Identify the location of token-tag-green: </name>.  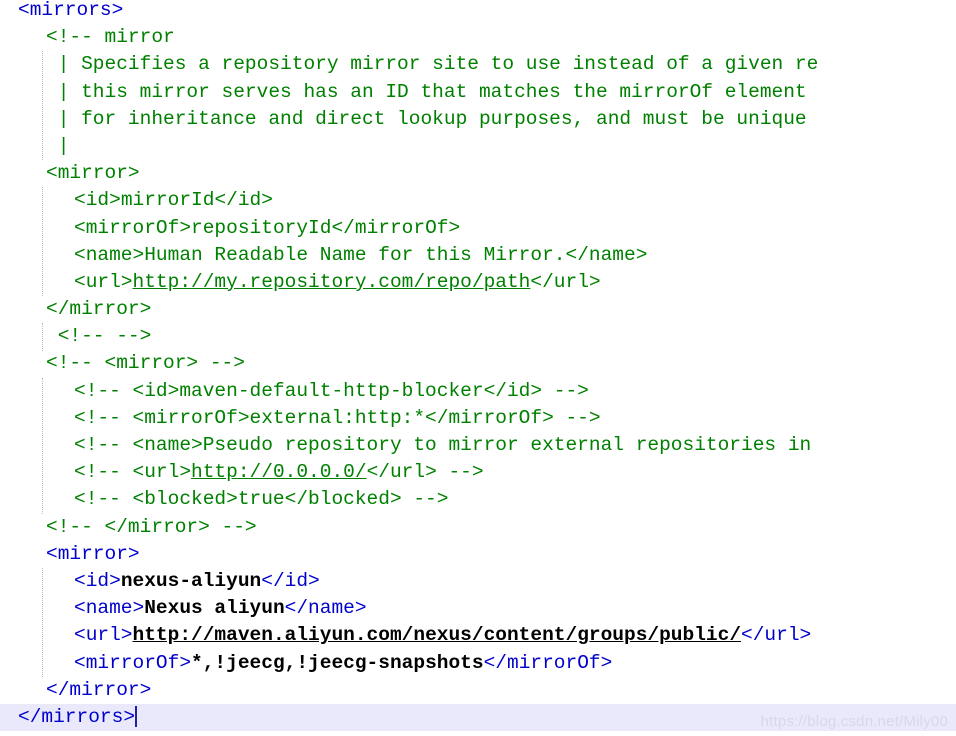
(606, 254).